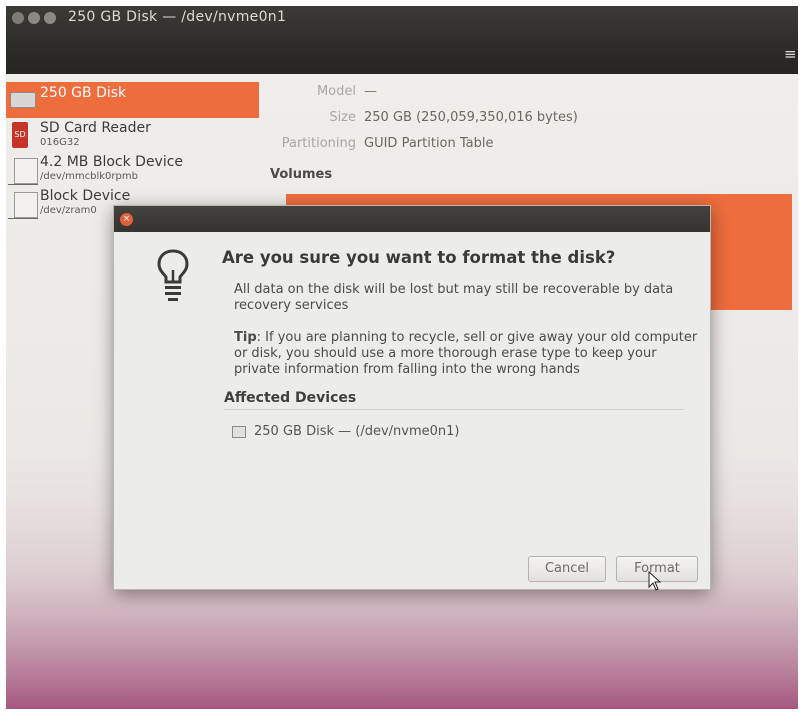 The image size is (804, 713). I want to click on partitioning-label: Partitioning, so click(318, 143).